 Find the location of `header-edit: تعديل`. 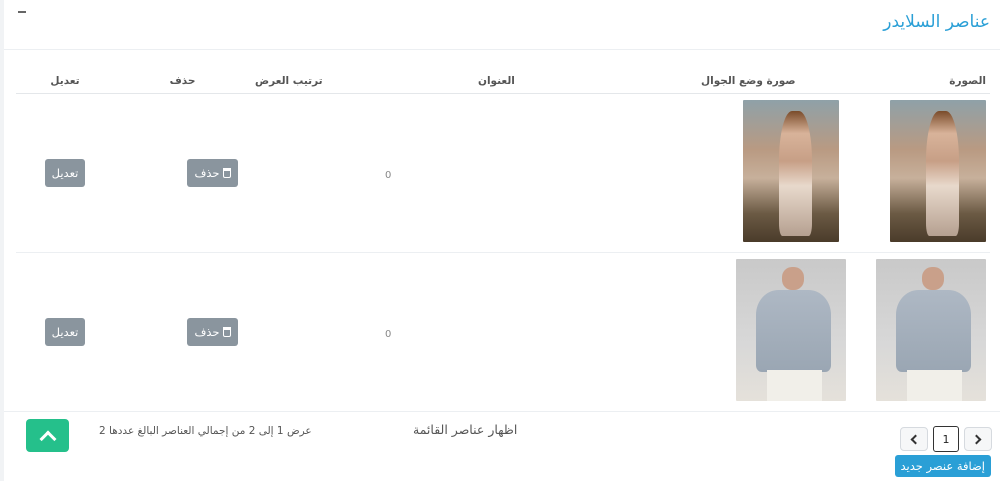

header-edit: تعديل is located at coordinates (65, 82).